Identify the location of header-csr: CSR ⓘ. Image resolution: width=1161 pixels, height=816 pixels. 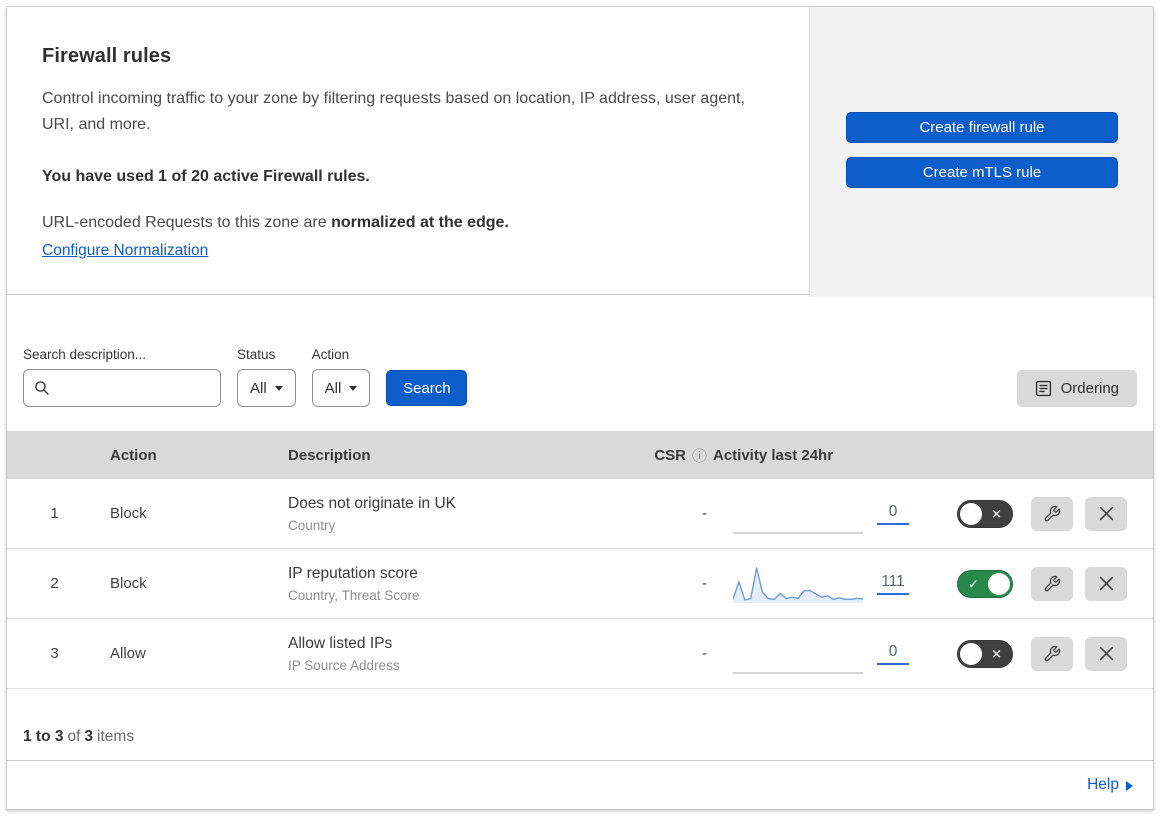
(676, 455).